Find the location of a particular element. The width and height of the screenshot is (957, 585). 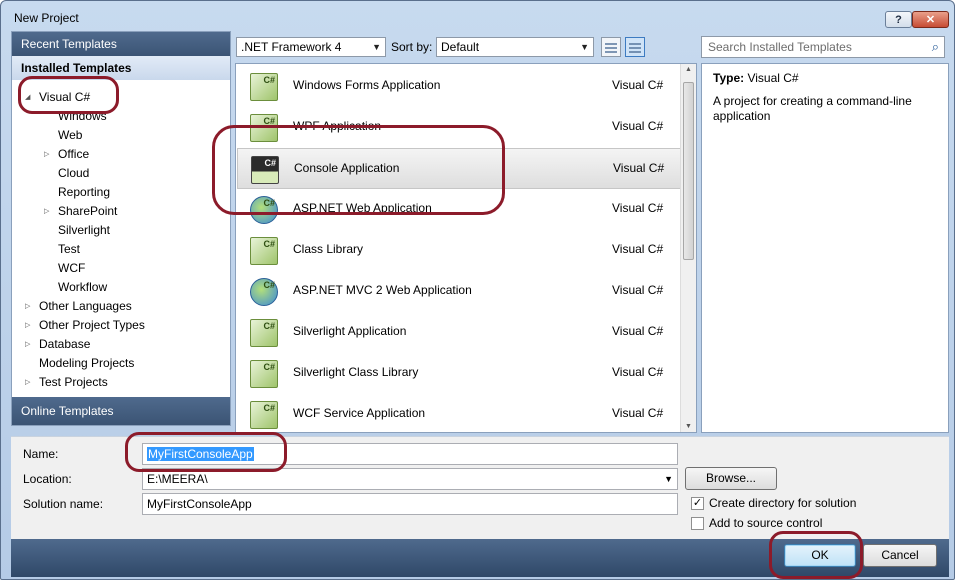

close-button: ✕ is located at coordinates (930, 19).